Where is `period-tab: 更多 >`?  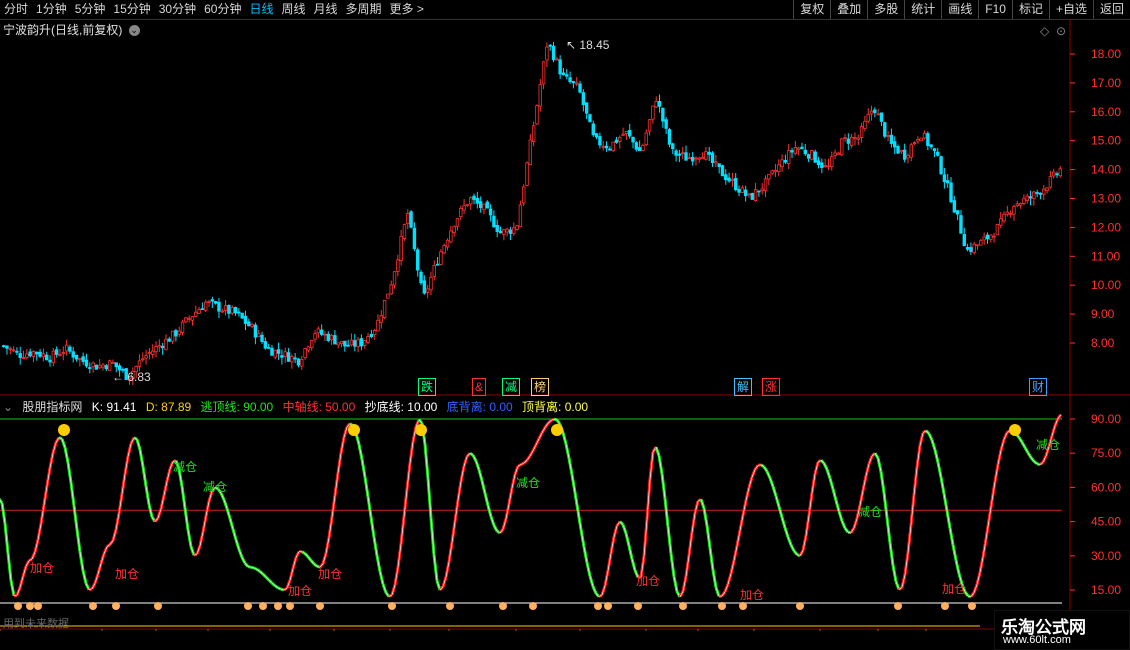
period-tab: 更多 > is located at coordinates (407, 9).